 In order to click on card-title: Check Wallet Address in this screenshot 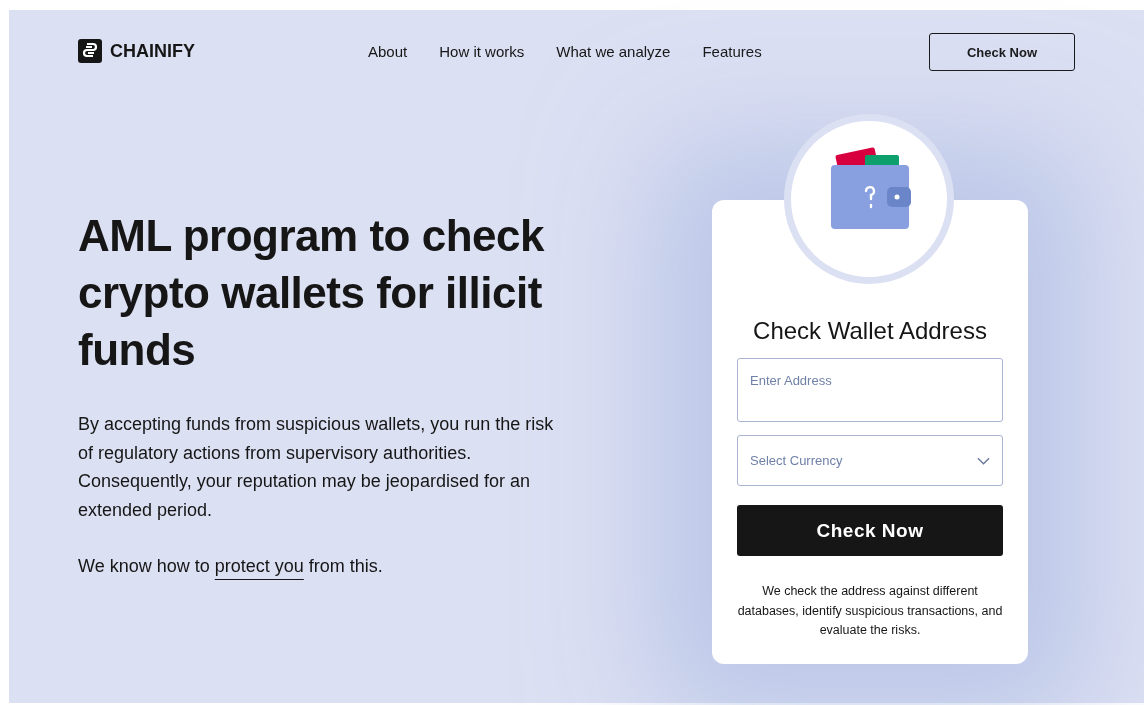, I will do `click(870, 331)`.